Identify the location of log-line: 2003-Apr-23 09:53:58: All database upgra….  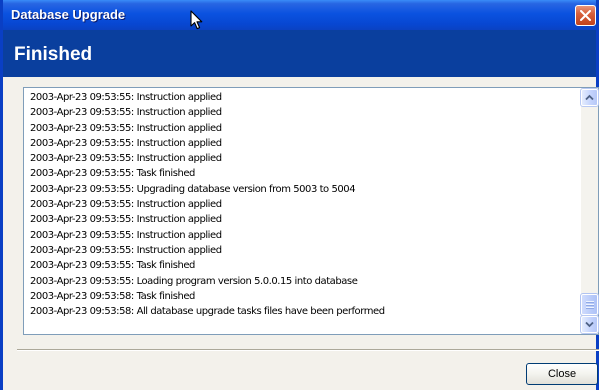
(207, 312).